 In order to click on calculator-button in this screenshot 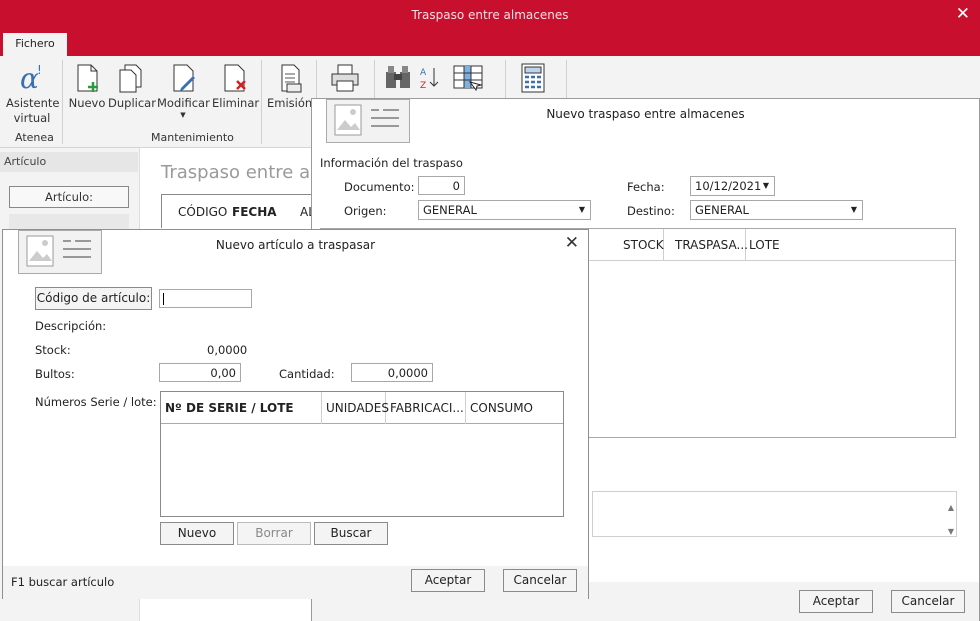, I will do `click(533, 79)`.